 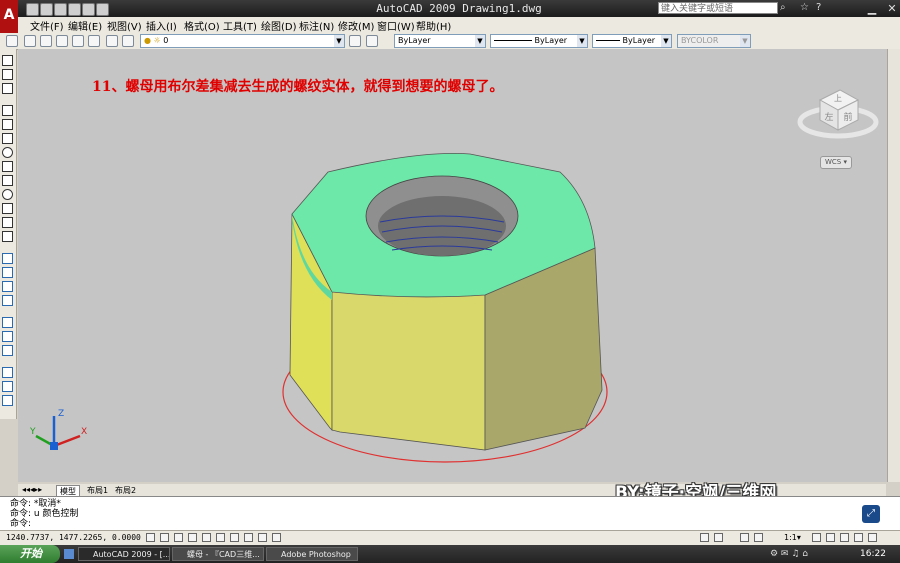 I want to click on tab-layout1: 布局1, so click(x=97, y=490).